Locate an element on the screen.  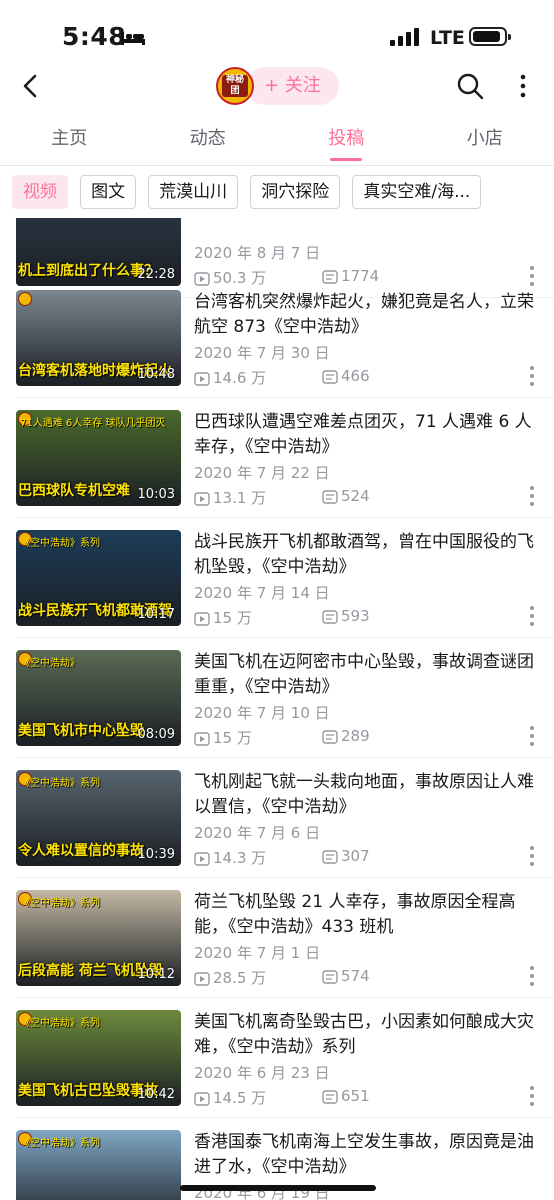
video-duration: 10:42 is located at coordinates (156, 1094).